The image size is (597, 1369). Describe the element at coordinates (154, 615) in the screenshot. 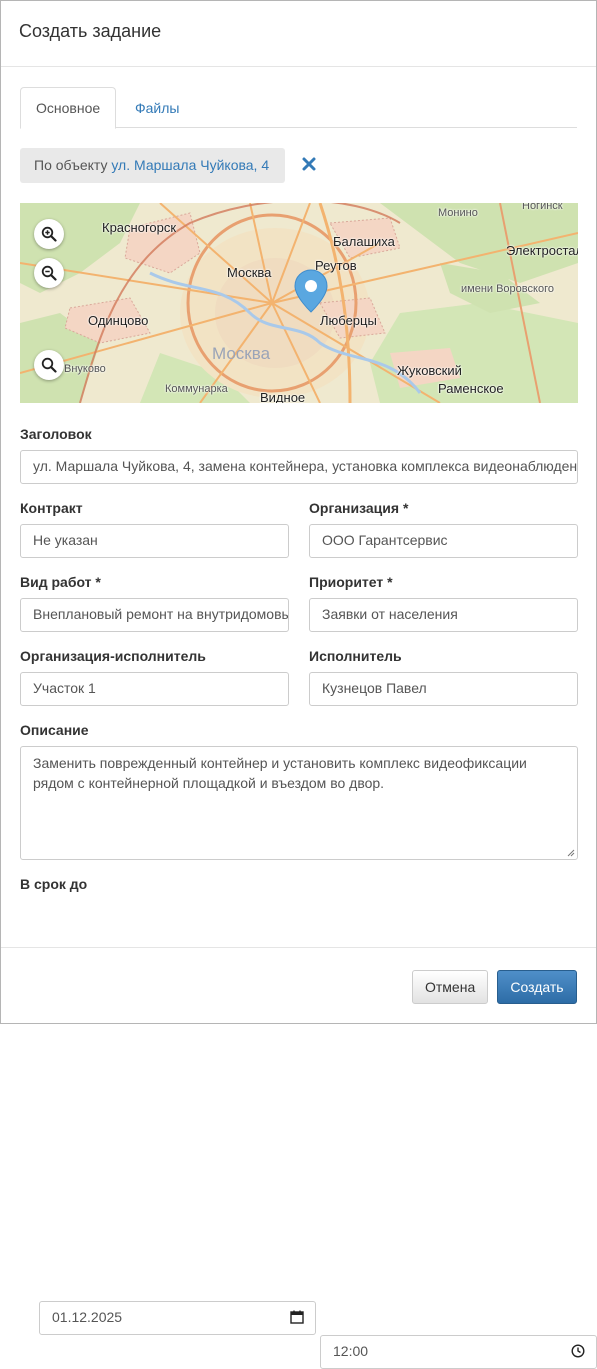

I see `work-type-select: Внеплановый ремонт на внутридомовых` at that location.